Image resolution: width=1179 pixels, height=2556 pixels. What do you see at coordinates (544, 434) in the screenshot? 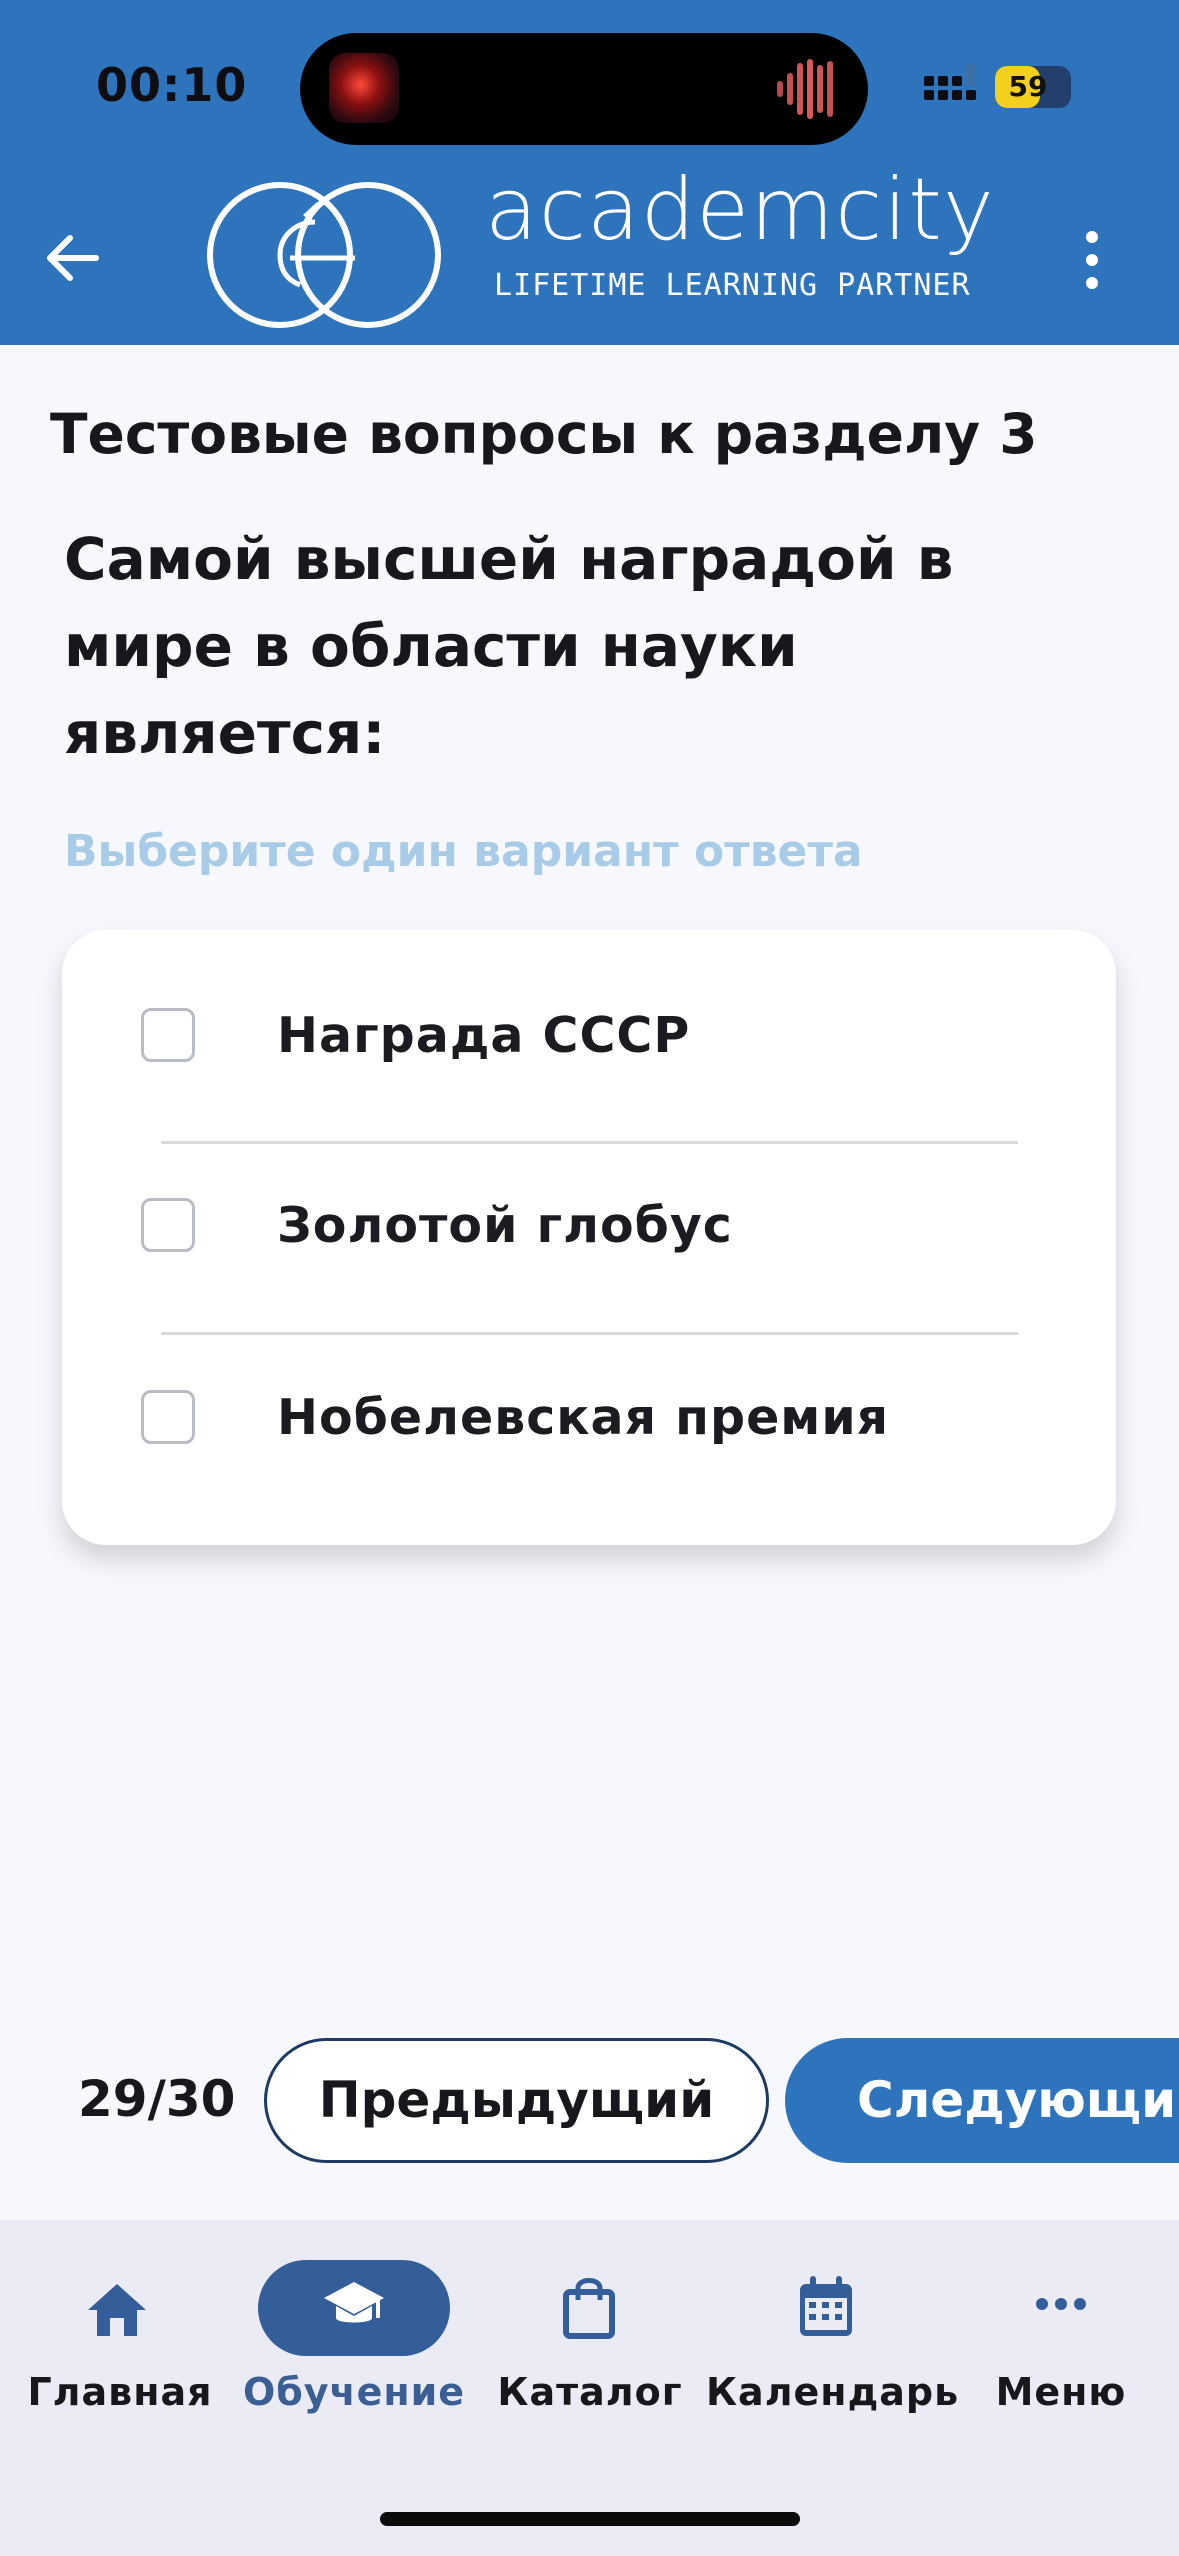
I see `section-title: Тестовые вопросы к разделу 3` at bounding box center [544, 434].